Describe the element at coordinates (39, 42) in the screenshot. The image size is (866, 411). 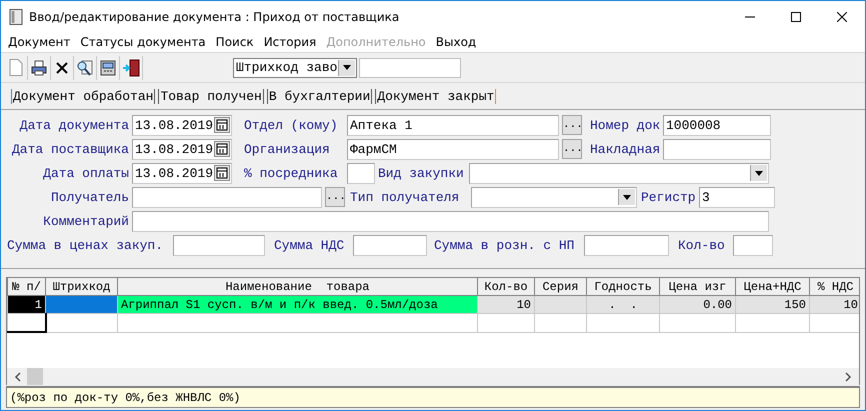
I see `menu-item: Документ` at that location.